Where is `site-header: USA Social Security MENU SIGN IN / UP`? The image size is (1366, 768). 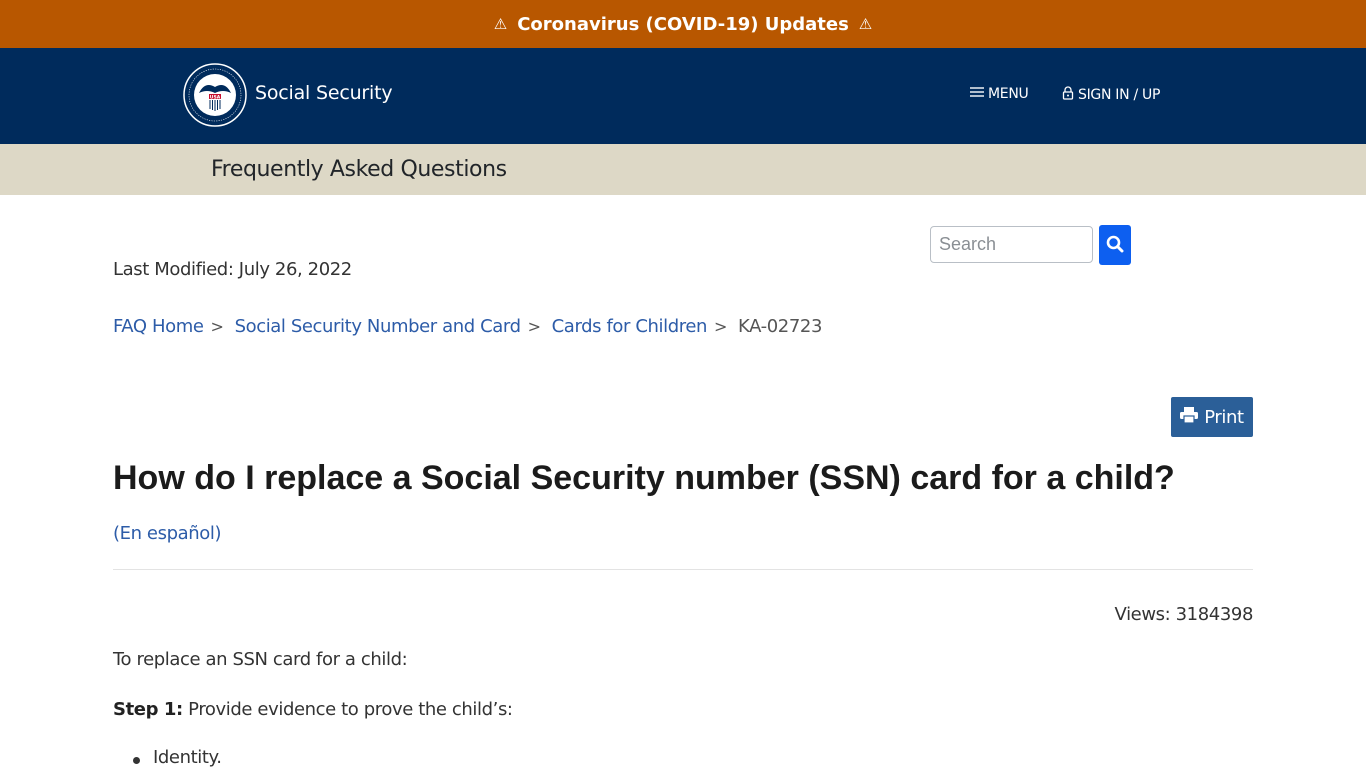
site-header: USA Social Security MENU SIGN IN / UP is located at coordinates (683, 96).